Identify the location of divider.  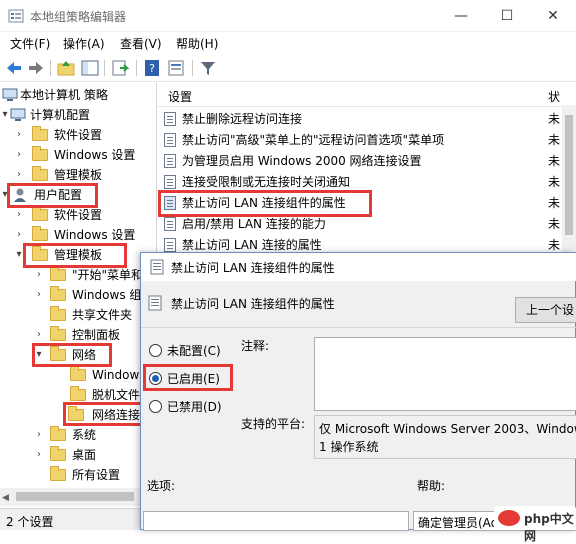
(358, 327).